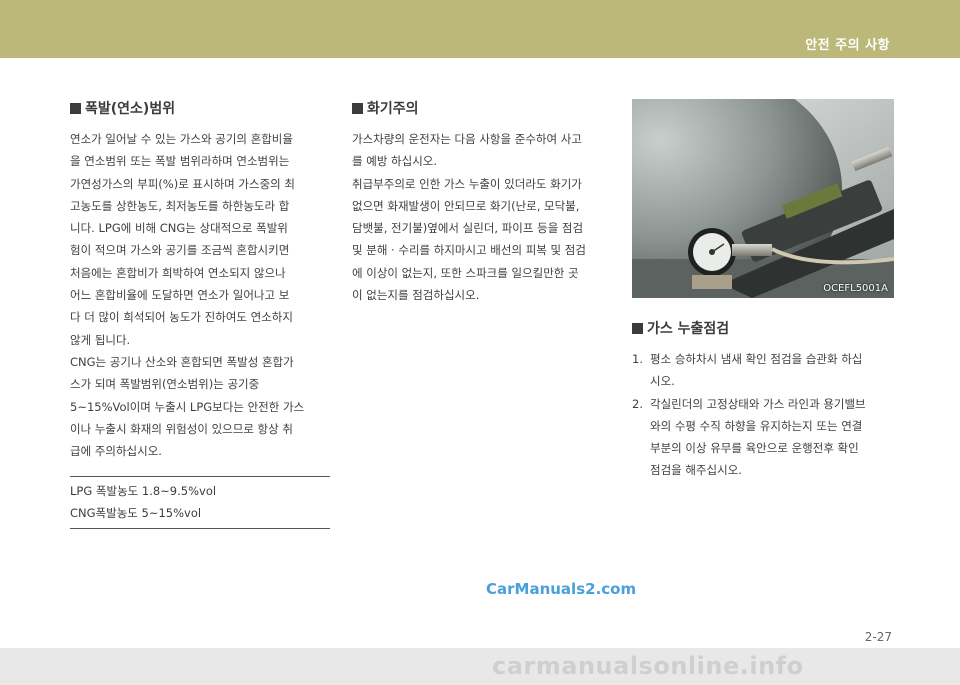  I want to click on text-line: 취급부주의로 인한 가스 누출이 있더라도 화기가, so click(467, 183).